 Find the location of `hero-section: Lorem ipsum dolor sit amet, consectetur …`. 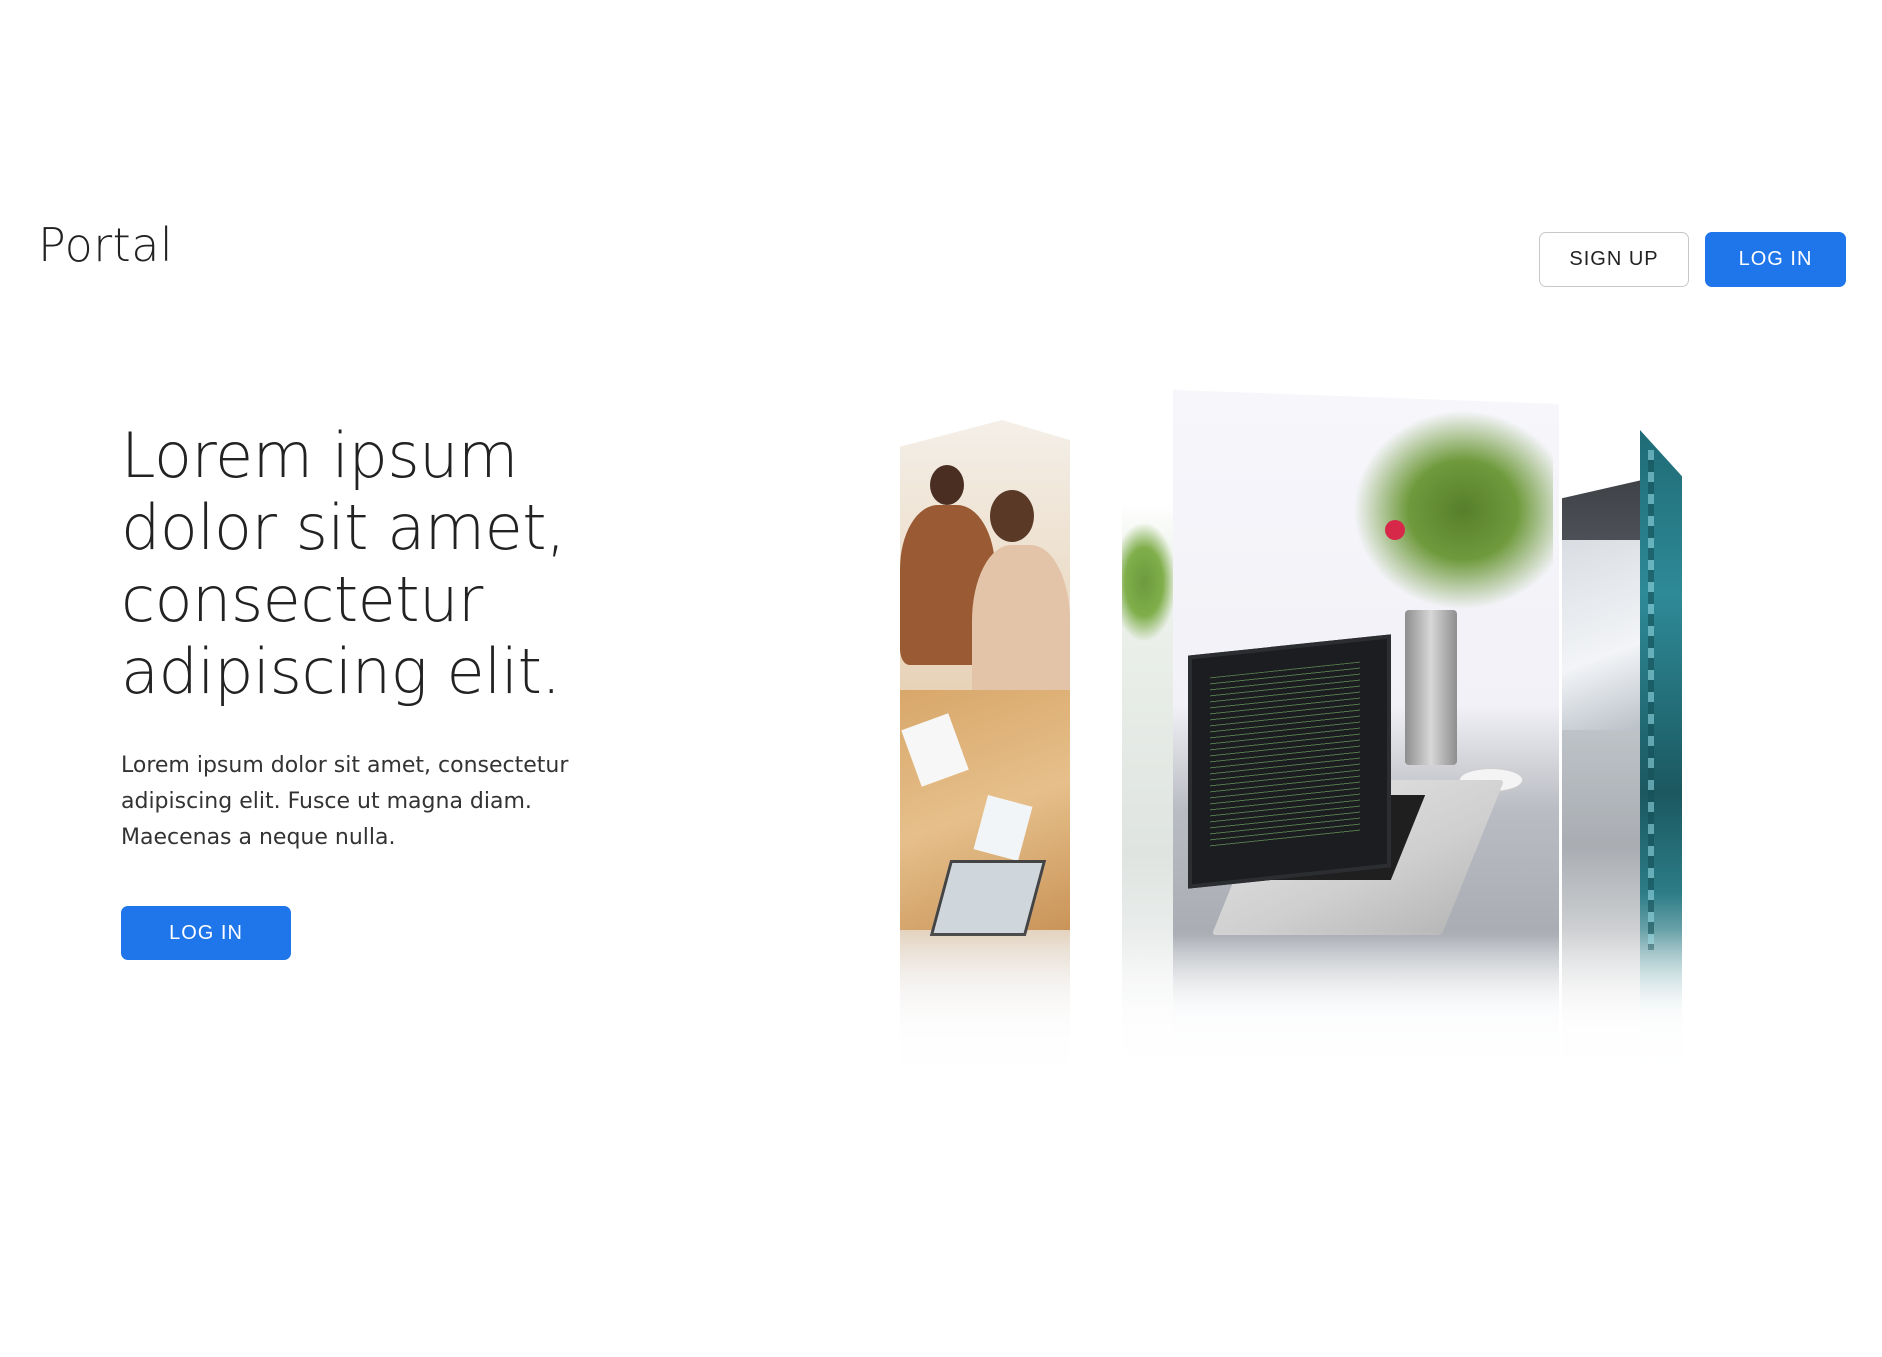

hero-section: Lorem ipsum dolor sit amet, consectetur … is located at coordinates (401, 690).